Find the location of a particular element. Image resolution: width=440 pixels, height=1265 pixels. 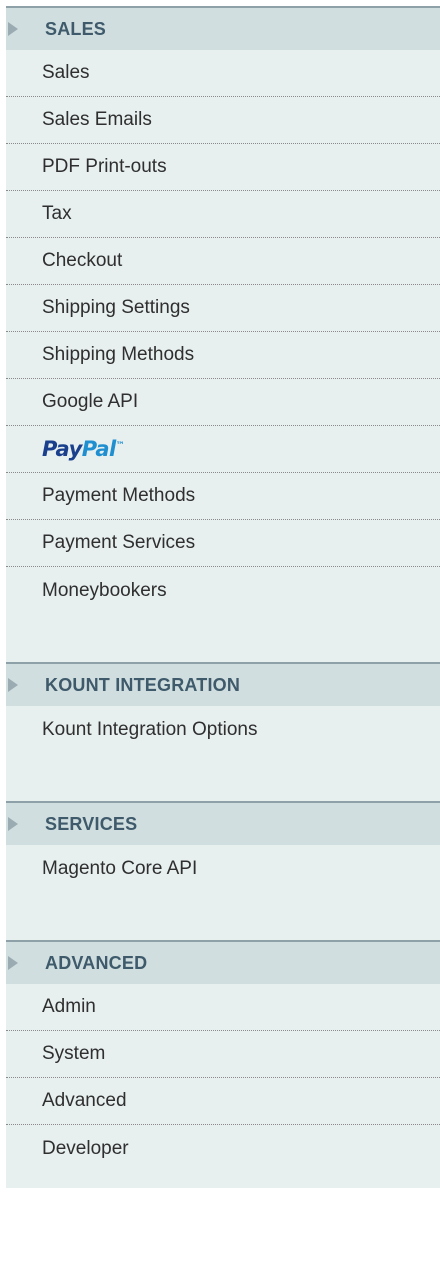

sidebar-item-sales-emails: Sales Emails is located at coordinates (223, 120).